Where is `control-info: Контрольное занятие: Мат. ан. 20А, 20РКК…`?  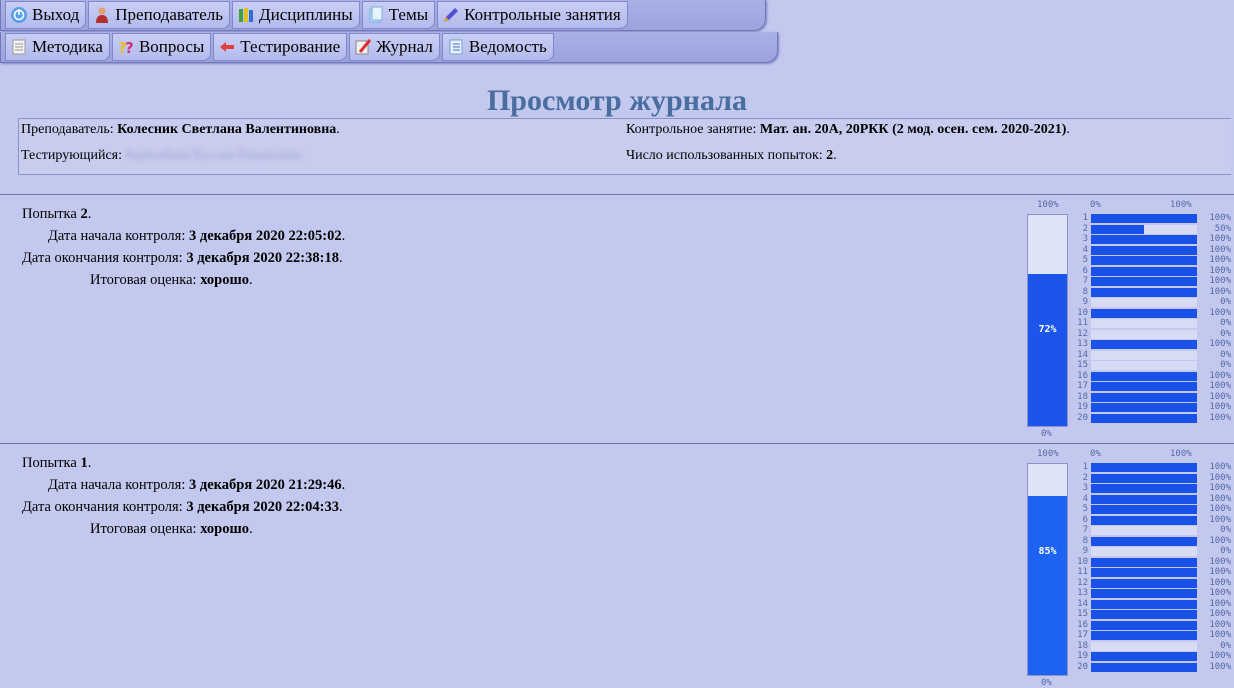
control-info: Контрольное занятие: Мат. ан. 20А, 20РКК… is located at coordinates (848, 129).